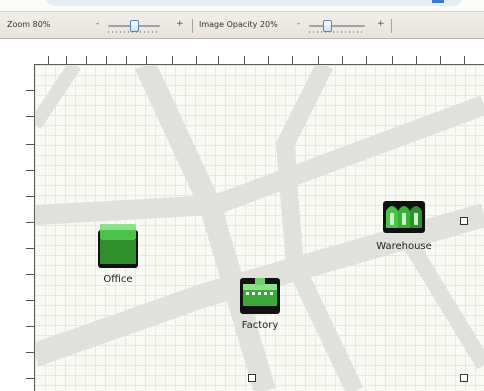 This screenshot has height=391, width=484. Describe the element at coordinates (254, 3) in the screenshot. I see `title-strip-highlight` at that location.